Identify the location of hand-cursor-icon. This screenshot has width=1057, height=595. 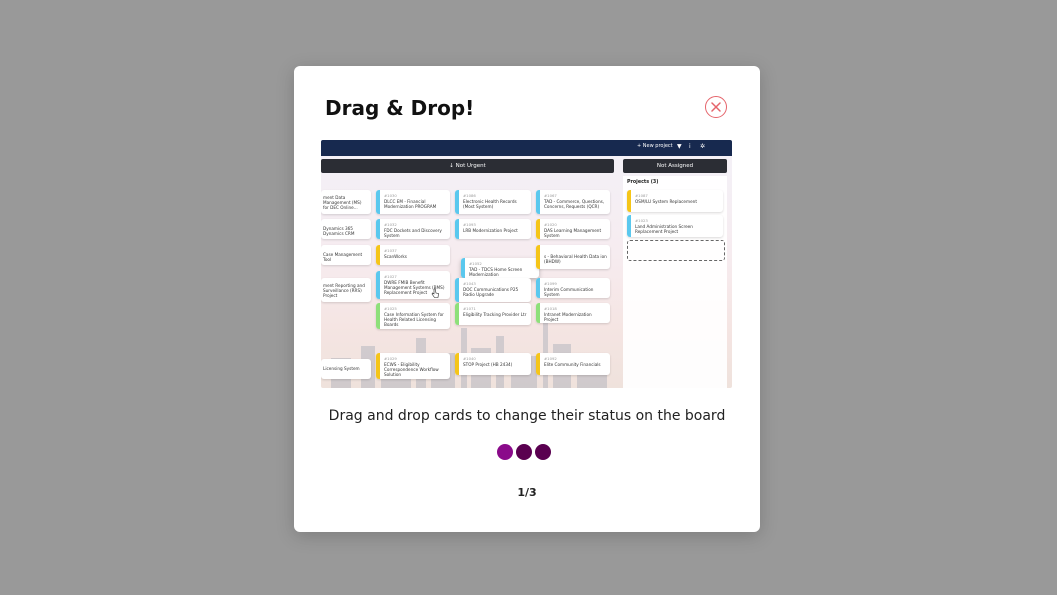
(435, 293).